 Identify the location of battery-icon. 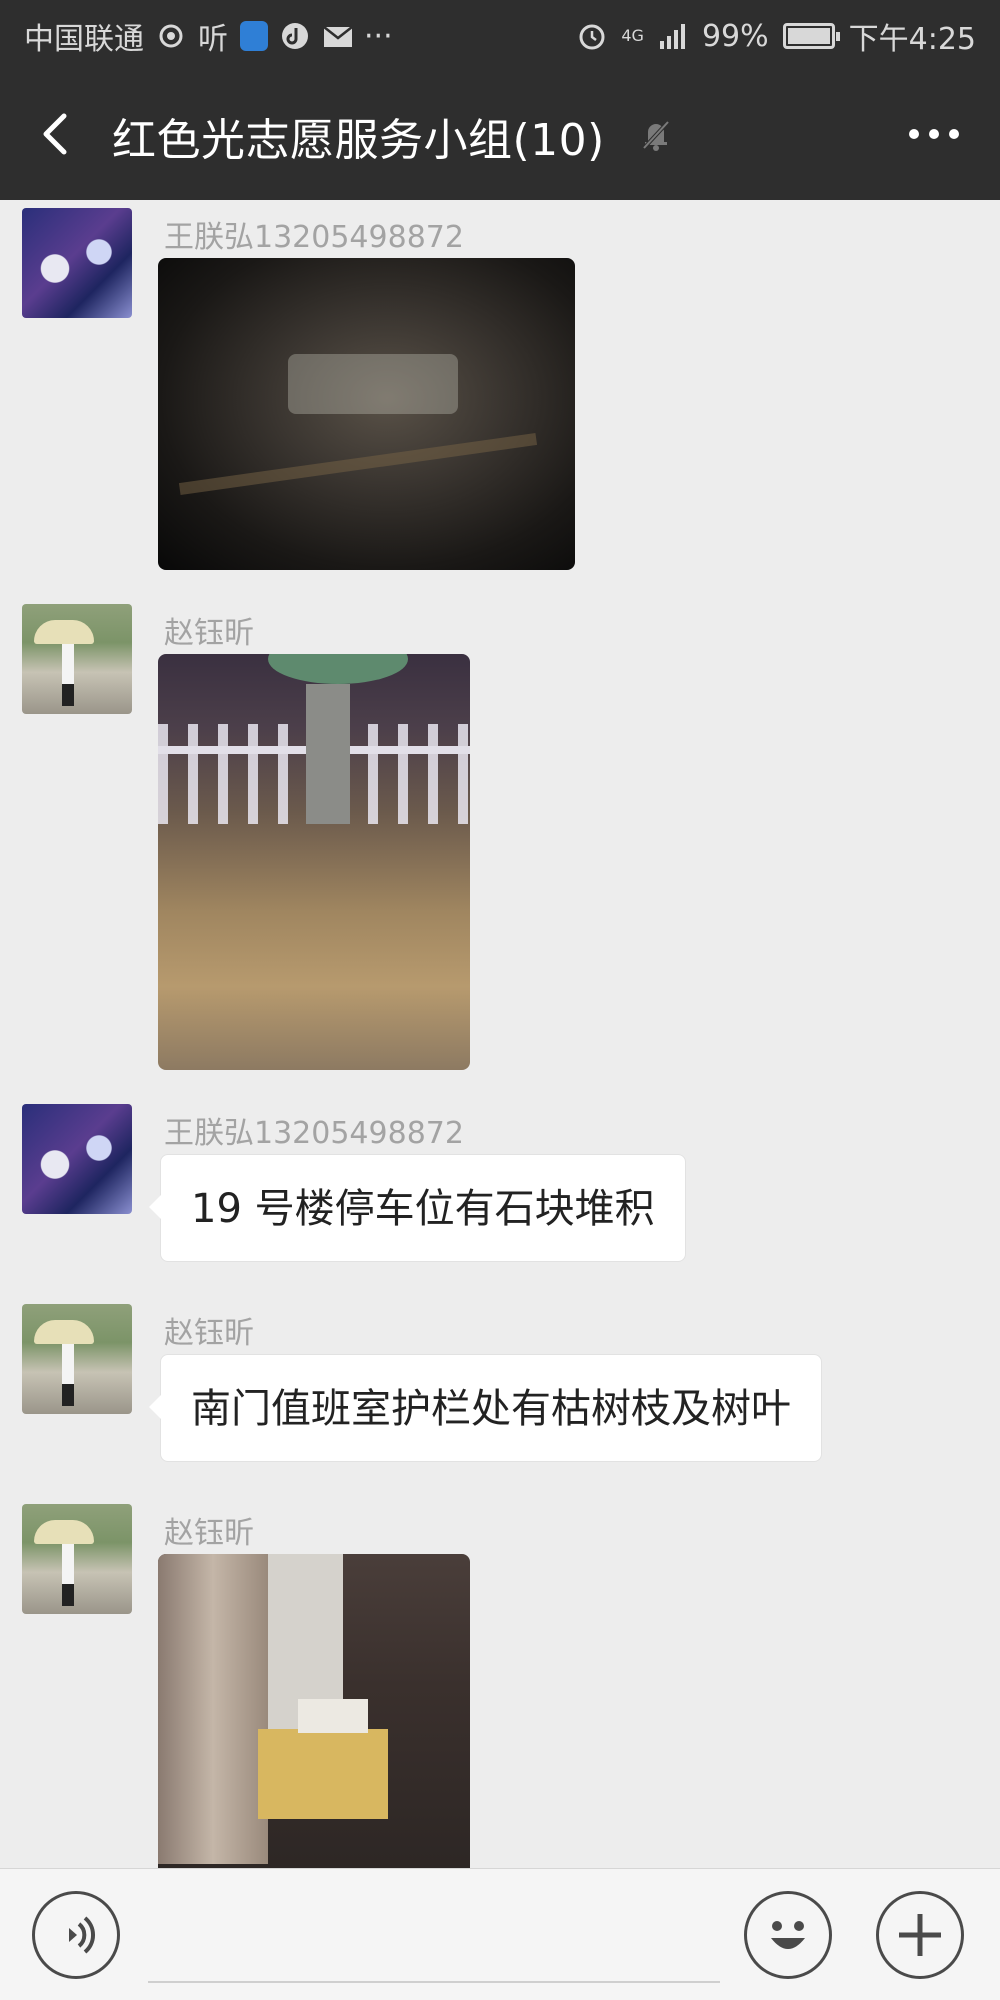
(811, 36).